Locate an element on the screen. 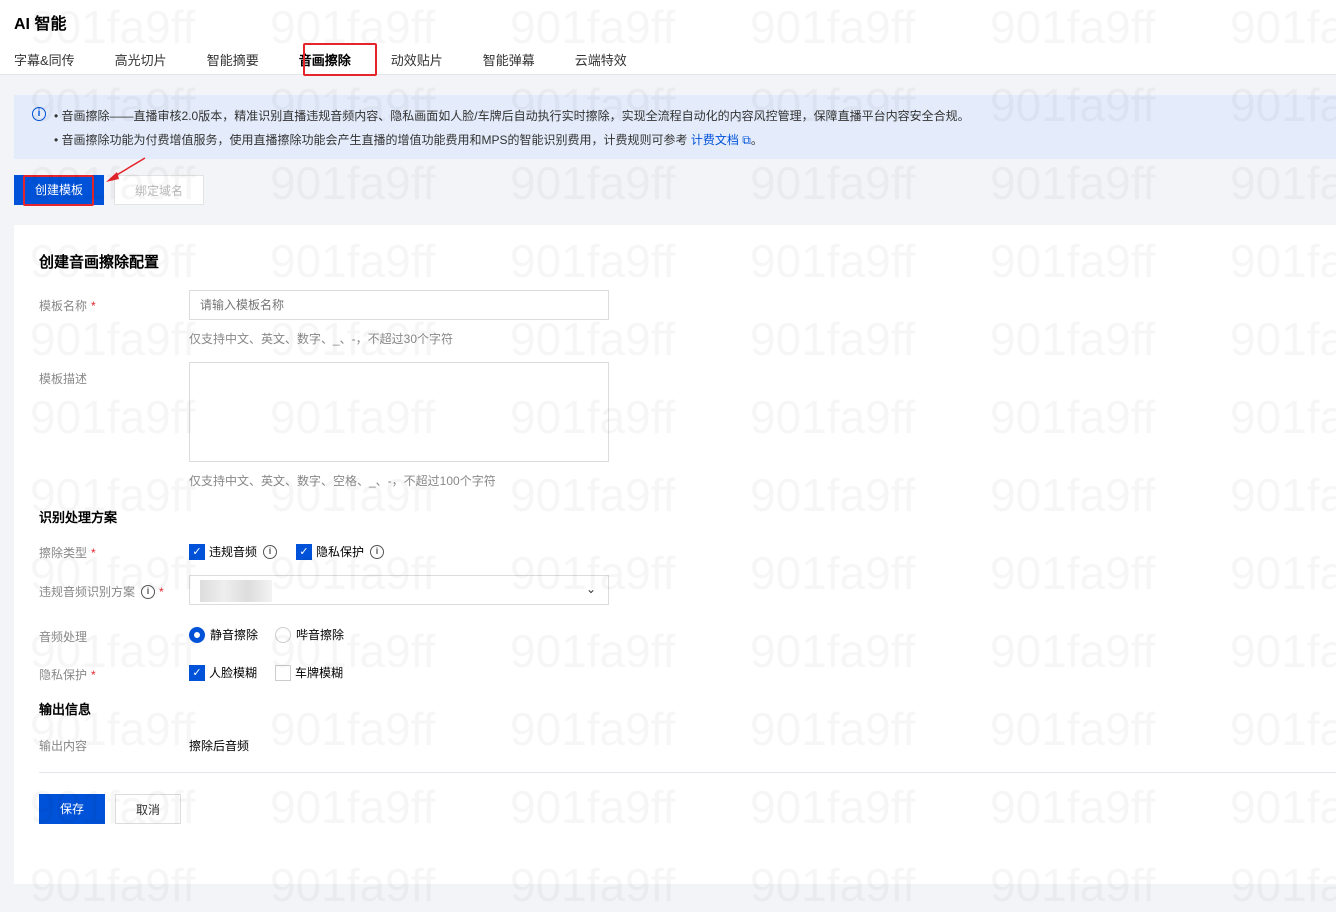 Image resolution: width=1336 pixels, height=912 pixels. section-recognition: 识别处理方案 is located at coordinates (78, 517).